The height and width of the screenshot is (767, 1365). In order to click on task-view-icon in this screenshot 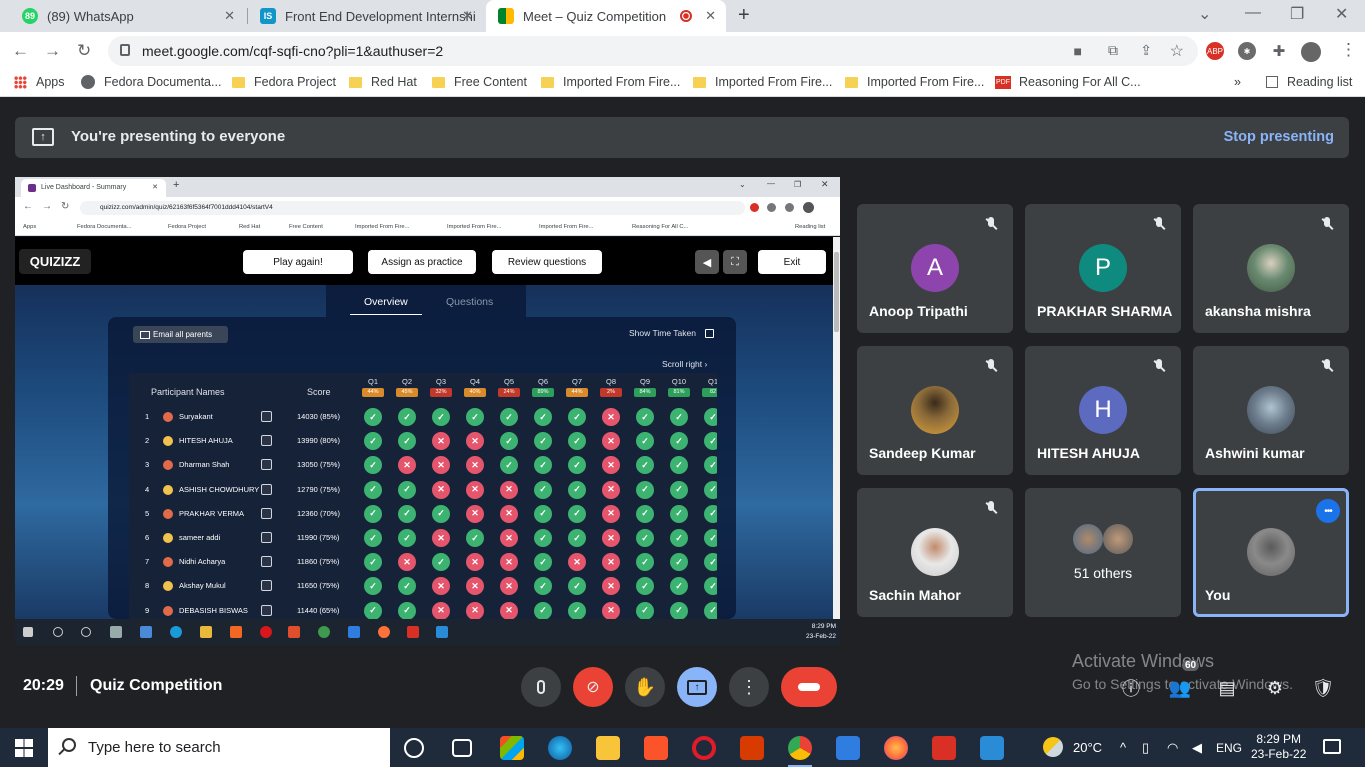, I will do `click(462, 748)`.